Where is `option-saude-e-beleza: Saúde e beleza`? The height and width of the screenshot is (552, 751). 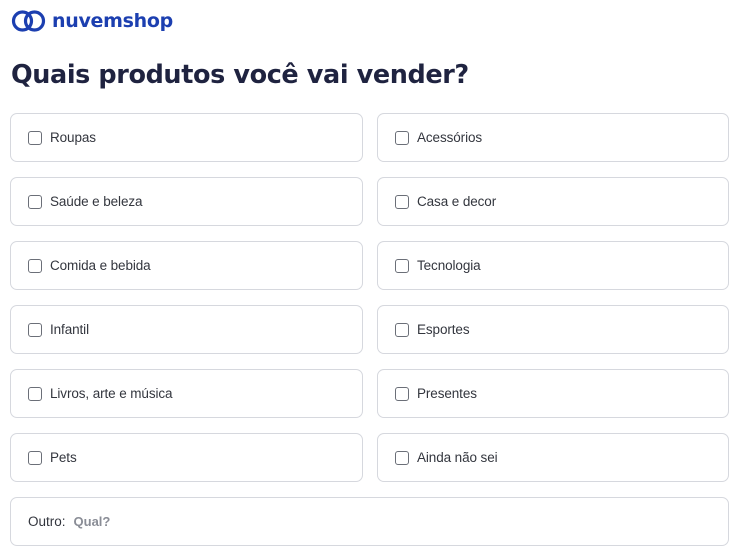
option-saude-e-beleza: Saúde e beleza is located at coordinates (186, 201).